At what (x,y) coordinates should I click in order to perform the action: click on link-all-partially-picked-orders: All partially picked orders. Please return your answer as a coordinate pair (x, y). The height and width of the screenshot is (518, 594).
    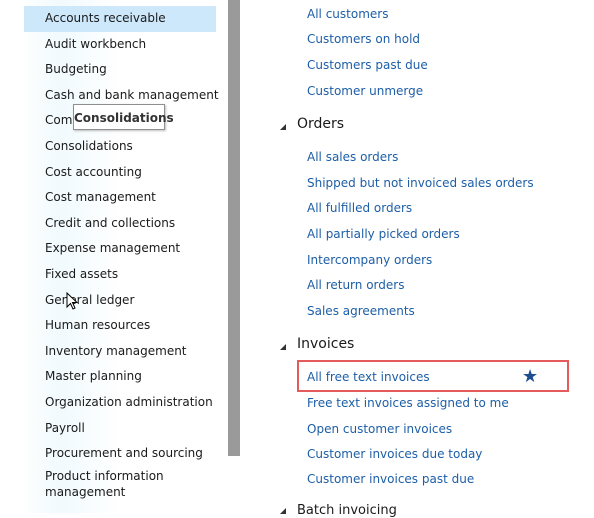
    Looking at the image, I should click on (383, 234).